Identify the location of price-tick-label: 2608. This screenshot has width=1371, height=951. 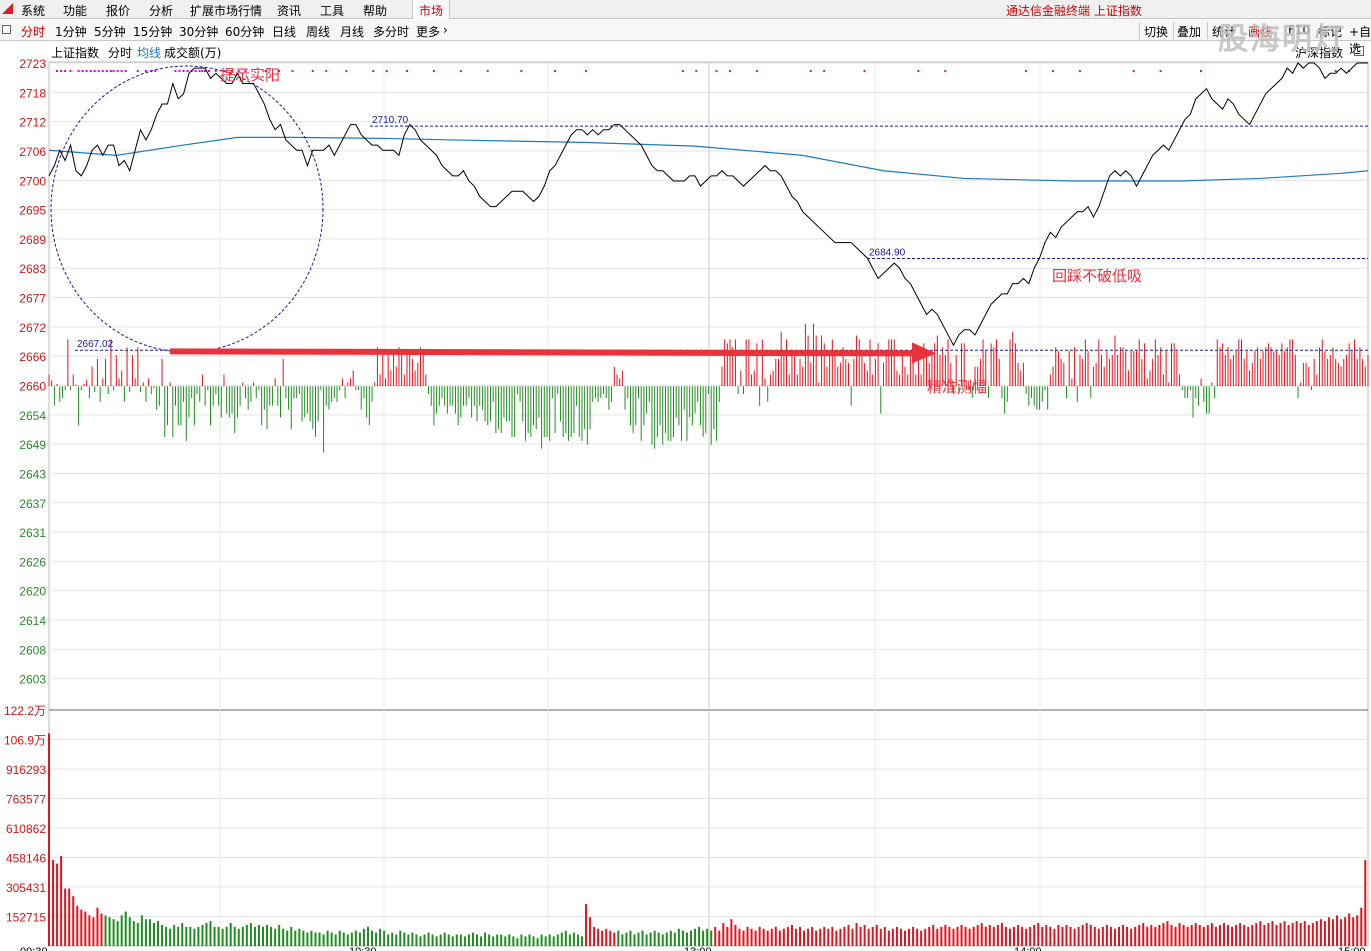
(32, 650).